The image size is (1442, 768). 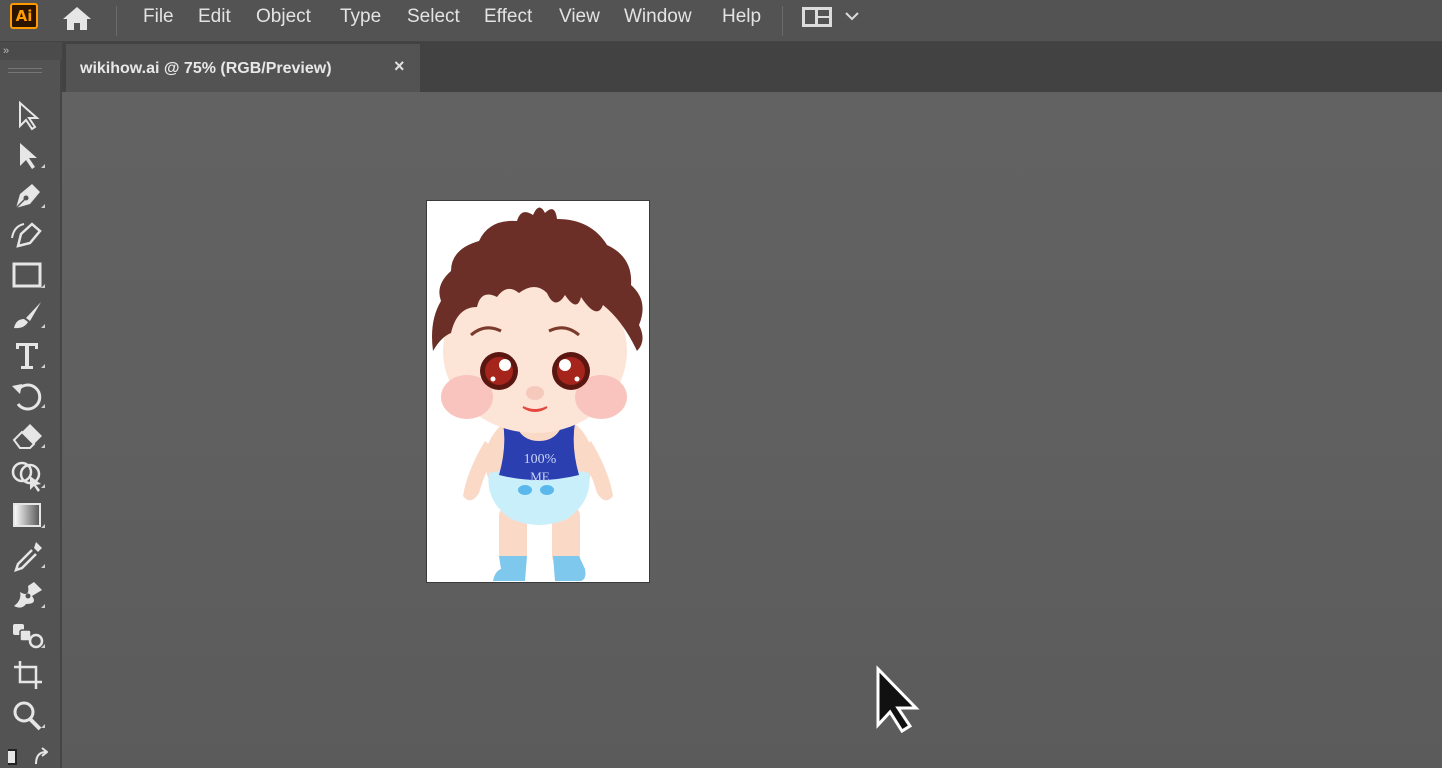 I want to click on selection-tool, so click(x=28, y=115).